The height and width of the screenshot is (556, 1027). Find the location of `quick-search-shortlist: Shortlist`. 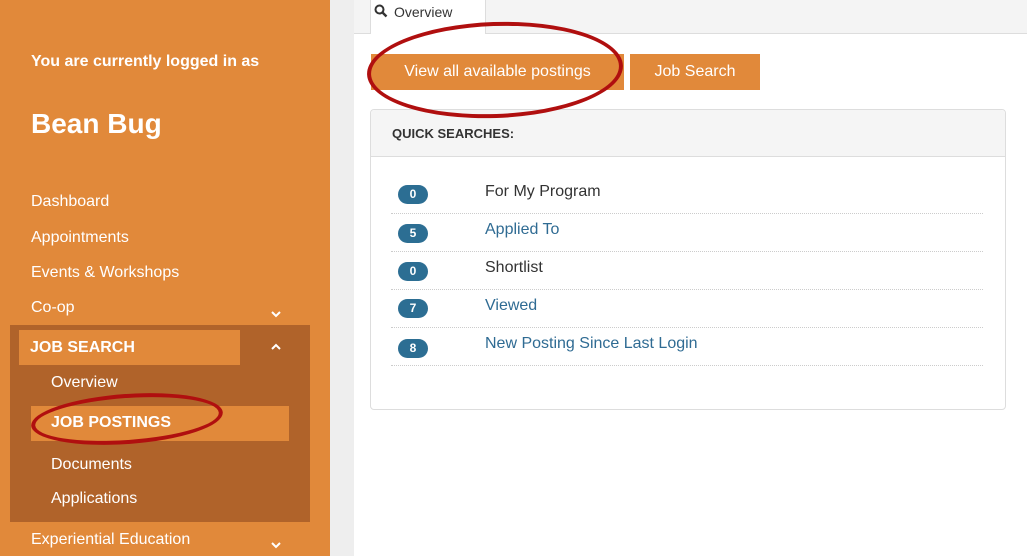

quick-search-shortlist: Shortlist is located at coordinates (514, 268).